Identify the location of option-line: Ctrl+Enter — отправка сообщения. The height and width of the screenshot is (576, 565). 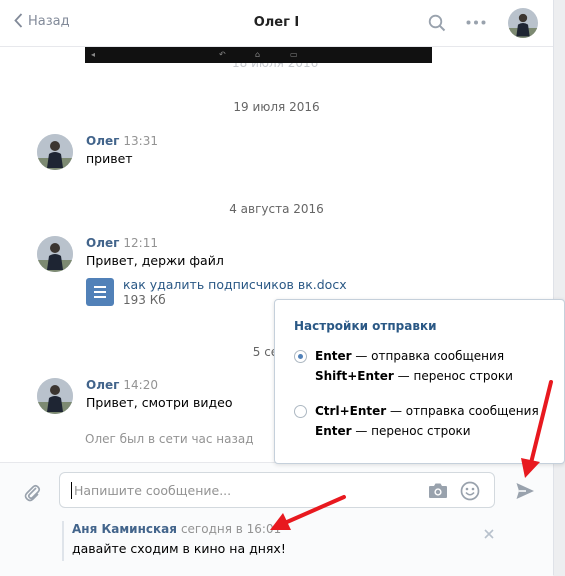
(427, 411).